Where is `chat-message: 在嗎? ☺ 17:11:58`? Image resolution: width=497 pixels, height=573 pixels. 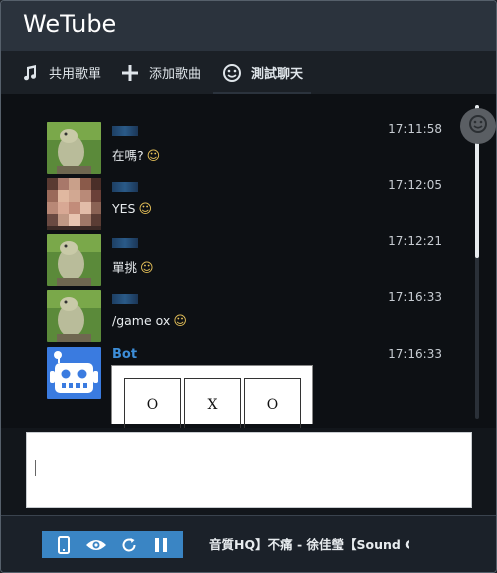 chat-message: 在嗎? ☺ 17:11:58 is located at coordinates (247, 149).